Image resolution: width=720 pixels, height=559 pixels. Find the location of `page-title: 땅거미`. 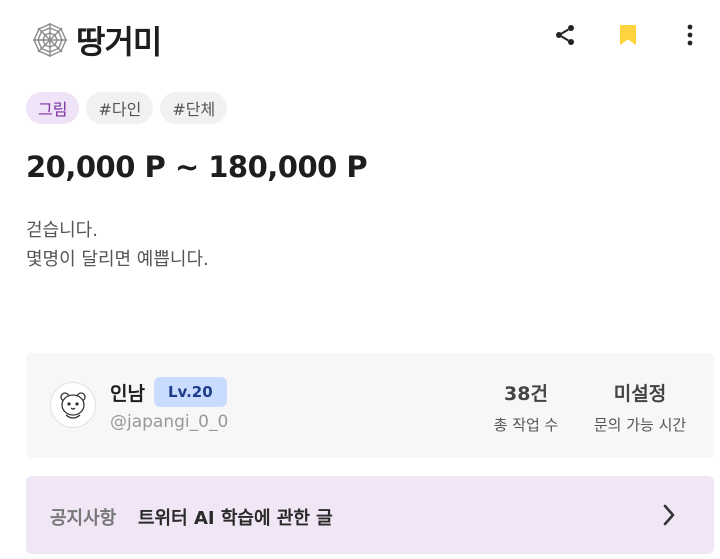

page-title: 땅거미 is located at coordinates (119, 42).